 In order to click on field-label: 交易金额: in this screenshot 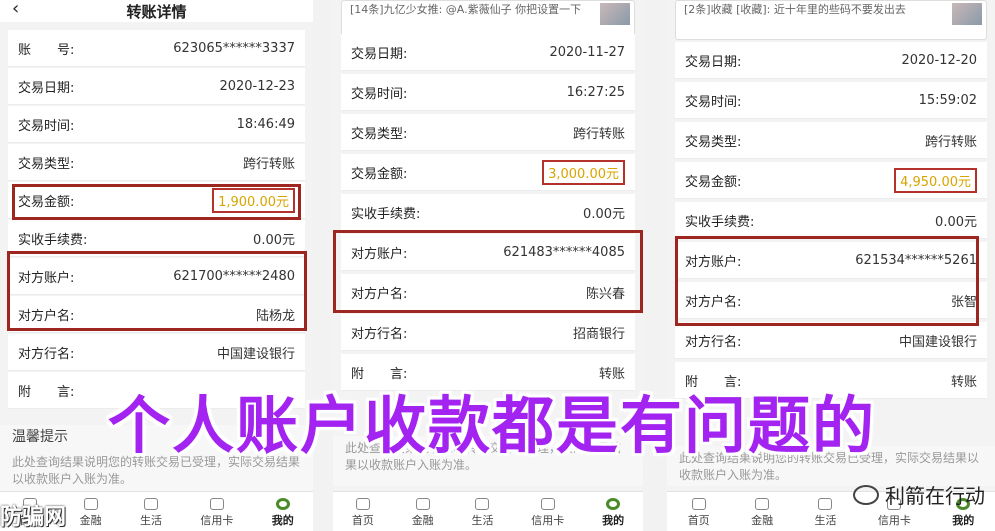, I will do `click(379, 174)`.